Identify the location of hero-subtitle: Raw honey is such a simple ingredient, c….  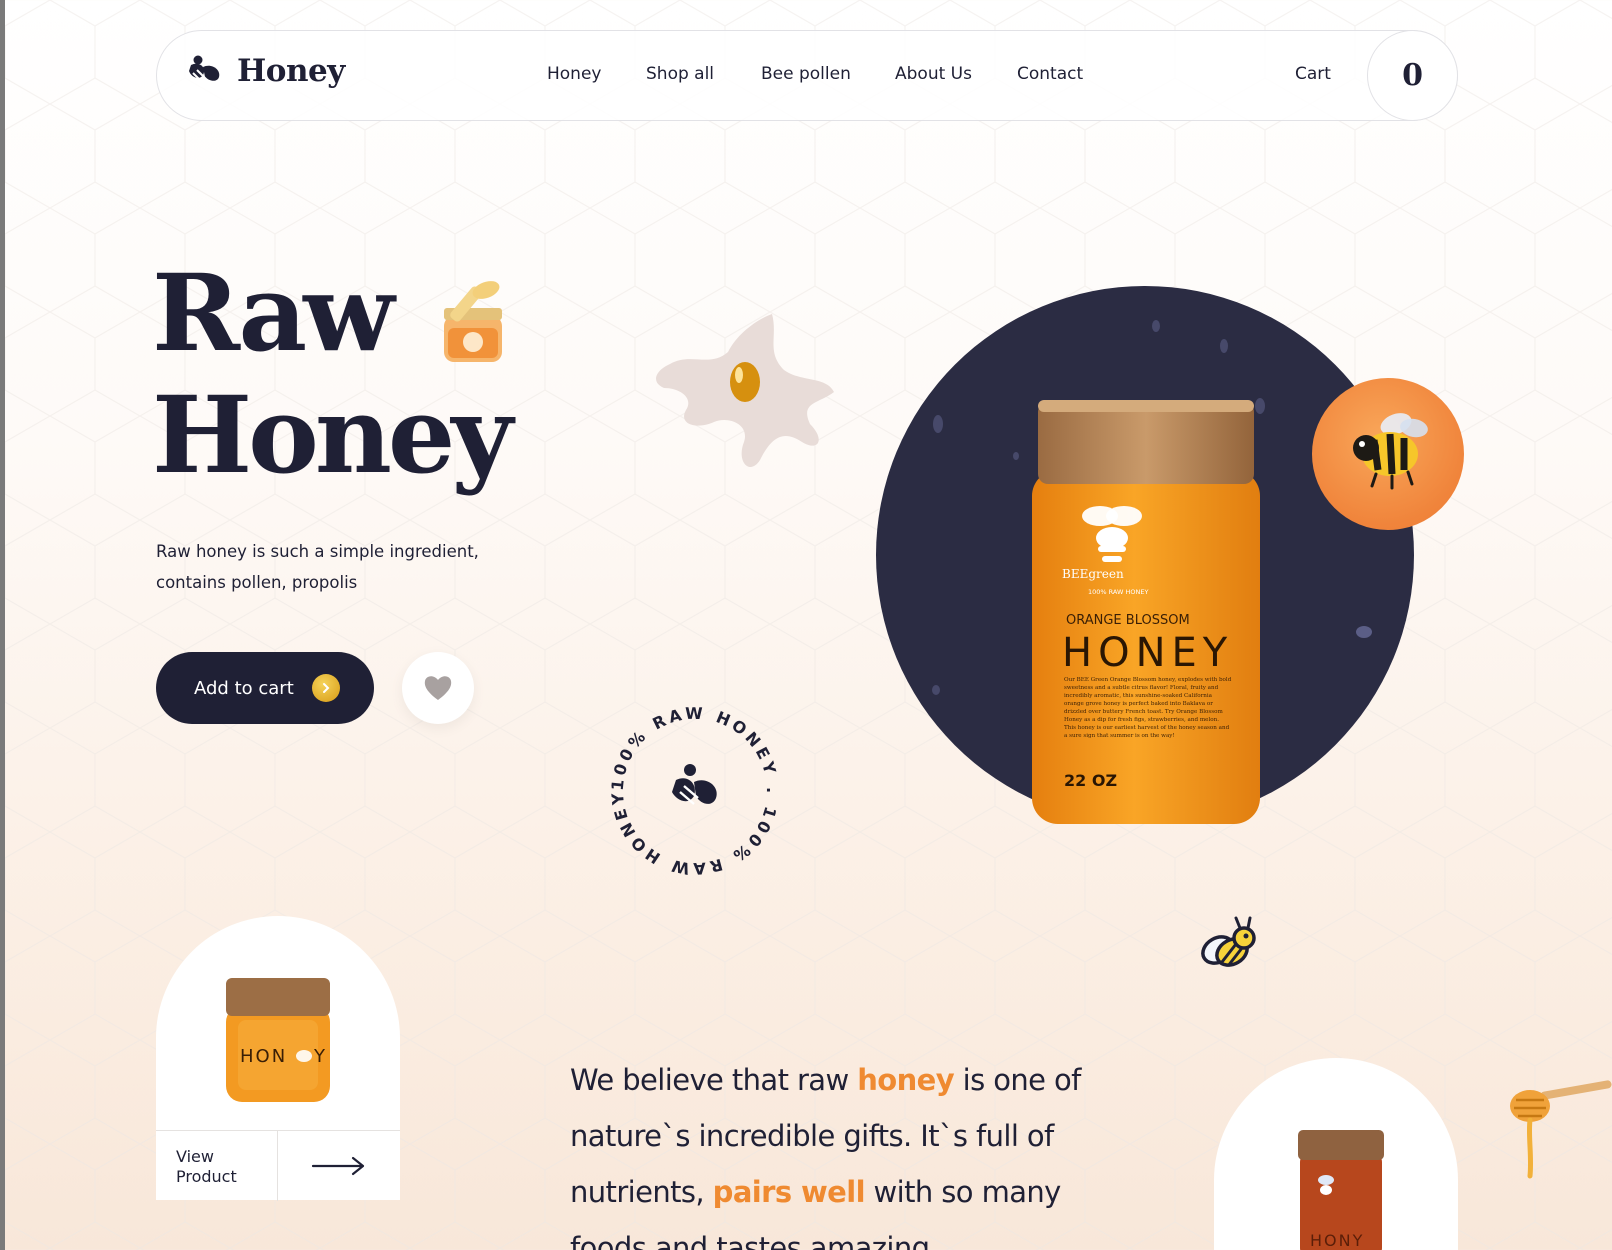
(317, 567).